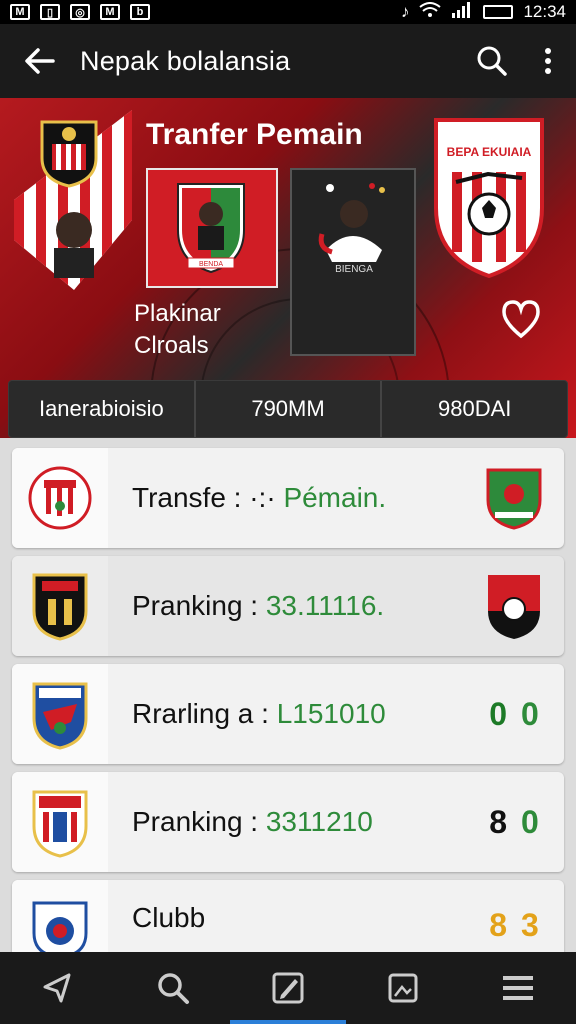  What do you see at coordinates (462, 12) in the screenshot?
I see `signal-icon` at bounding box center [462, 12].